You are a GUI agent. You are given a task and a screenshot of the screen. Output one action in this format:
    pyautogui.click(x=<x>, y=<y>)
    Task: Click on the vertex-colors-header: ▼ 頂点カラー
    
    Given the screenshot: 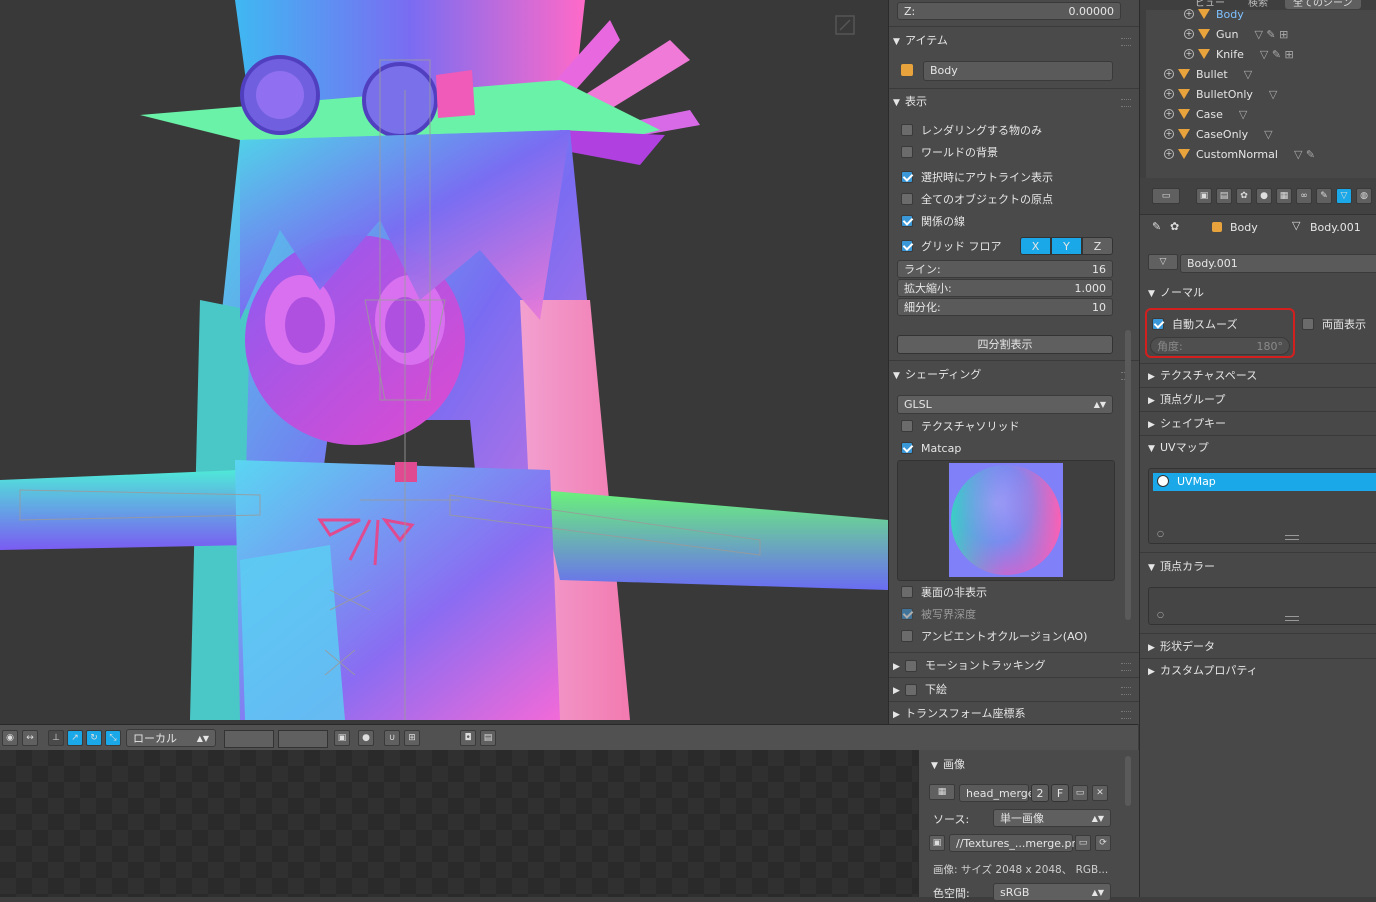 What is the action you would take?
    pyautogui.click(x=1181, y=568)
    